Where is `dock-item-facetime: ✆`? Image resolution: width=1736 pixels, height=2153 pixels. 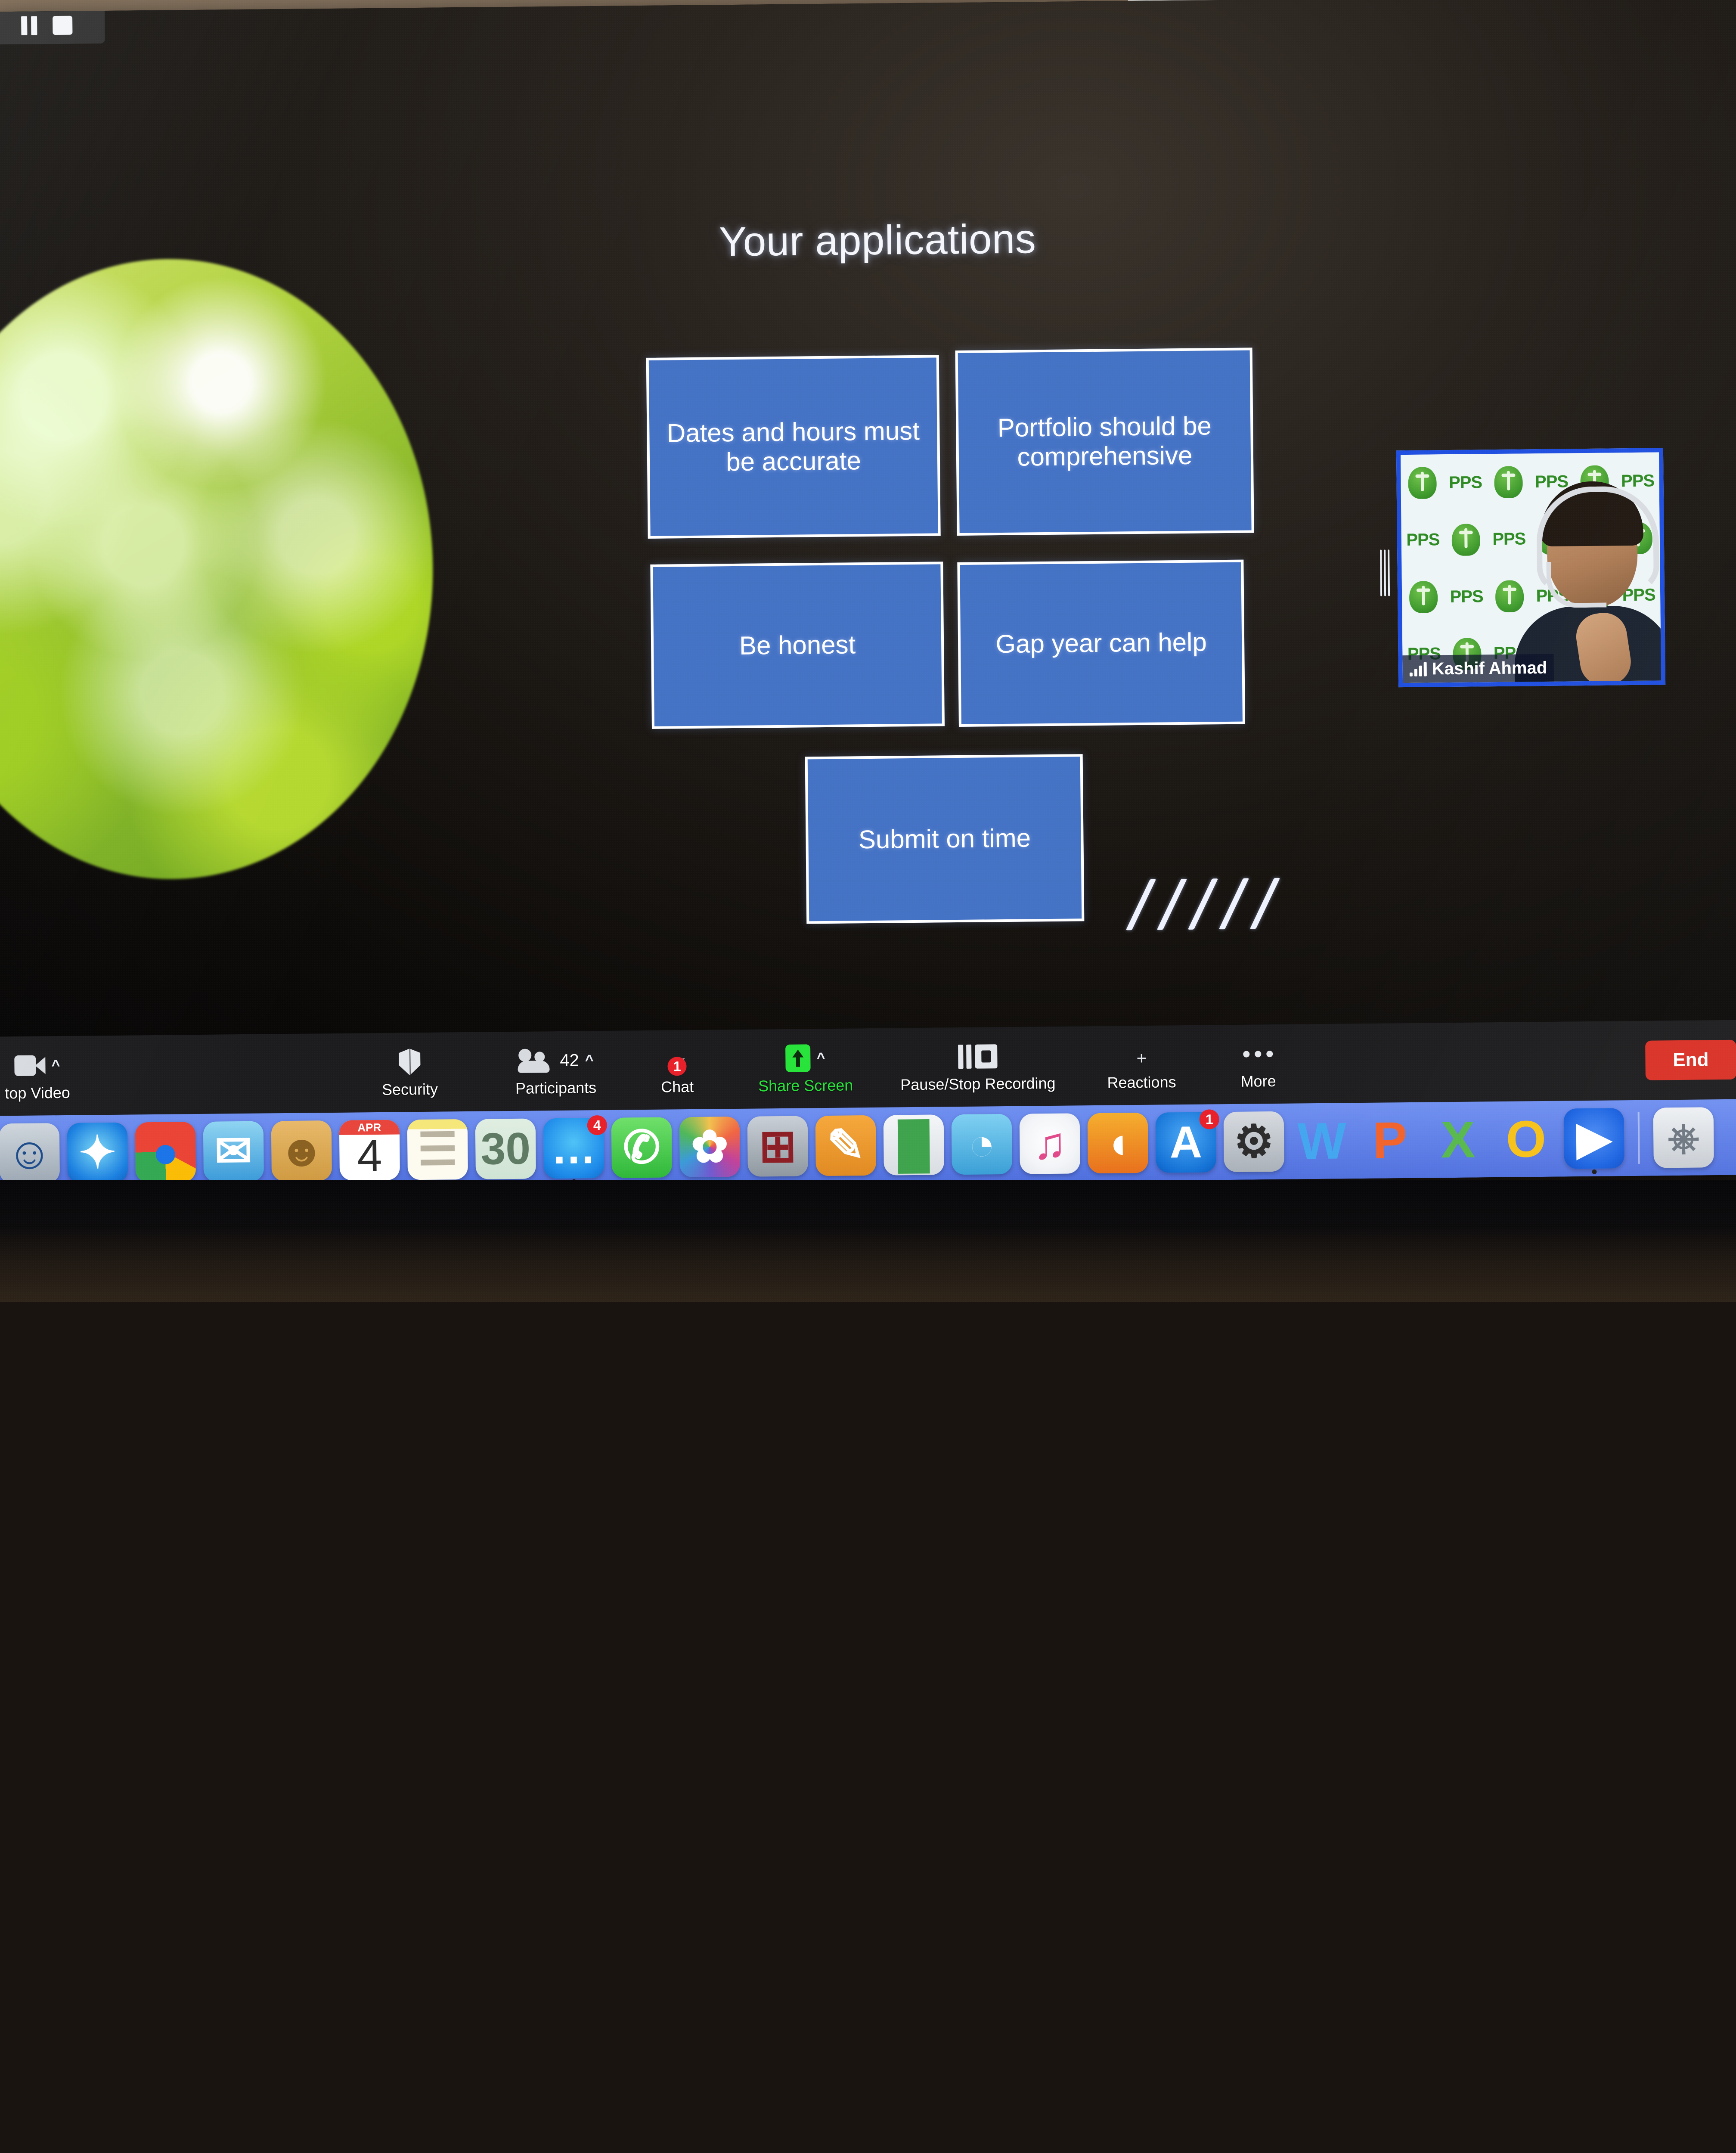 dock-item-facetime: ✆ is located at coordinates (642, 1147).